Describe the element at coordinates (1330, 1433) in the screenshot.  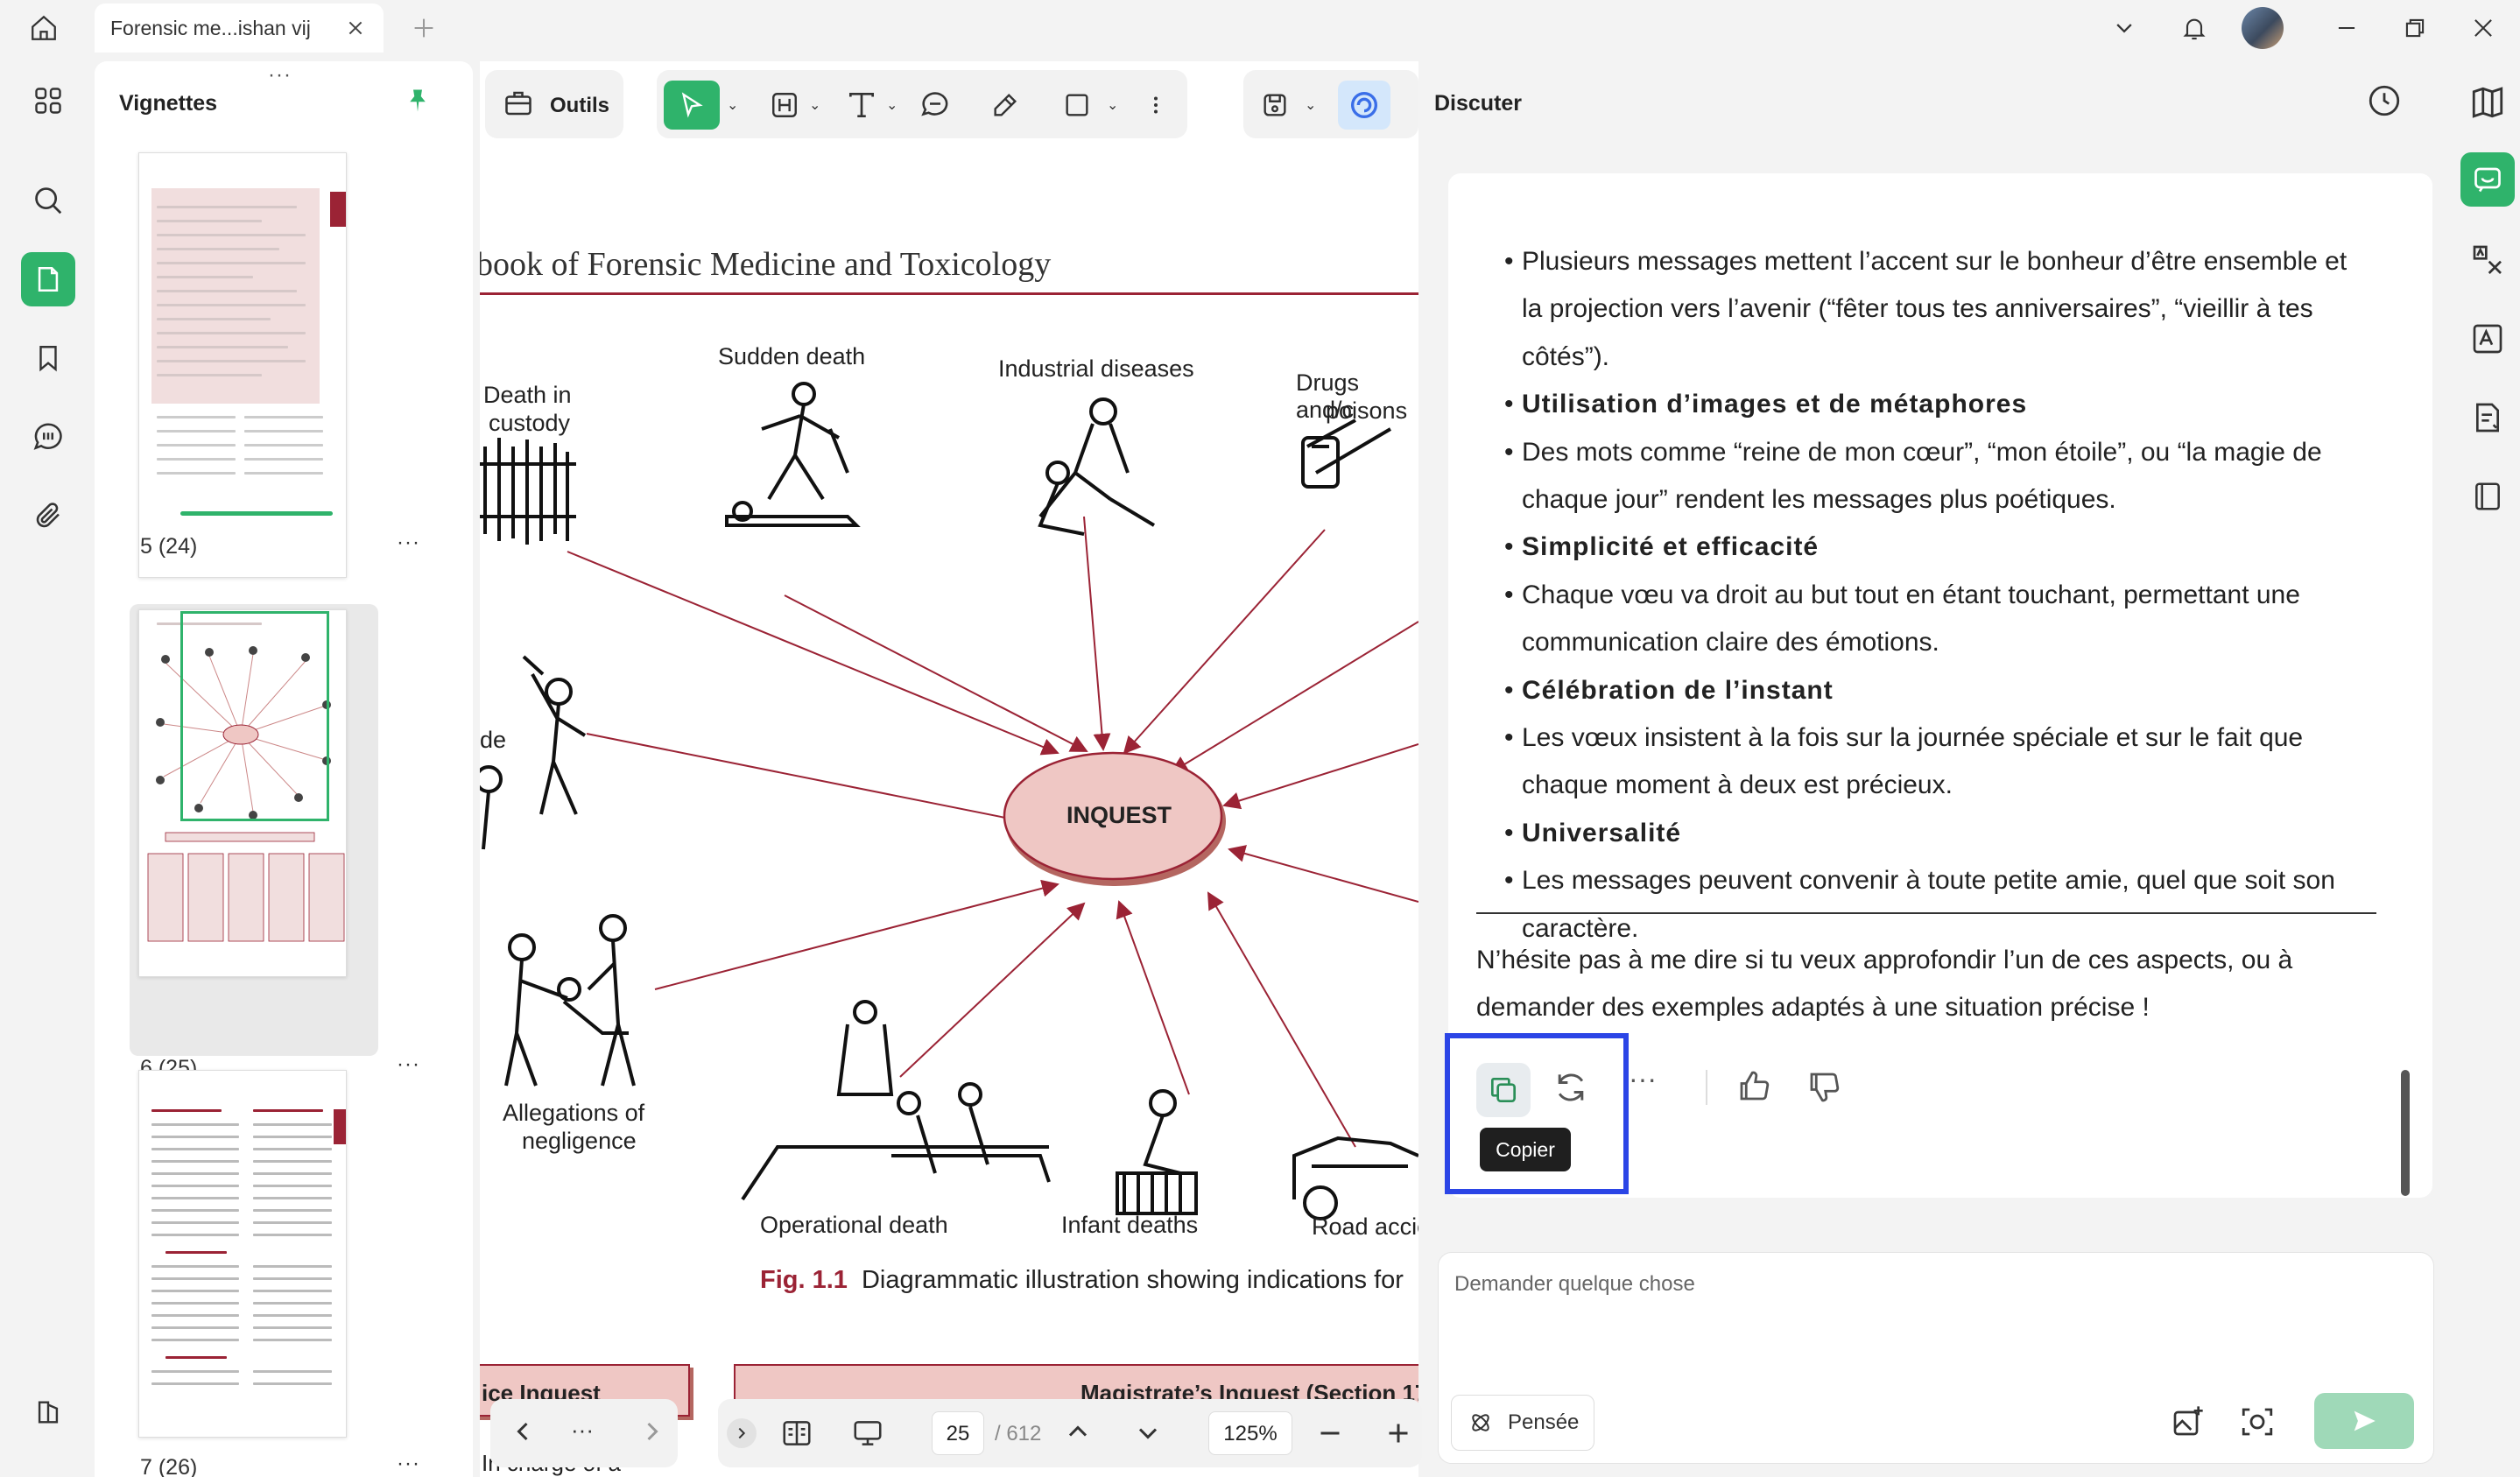
I see `zoom-out-icon` at that location.